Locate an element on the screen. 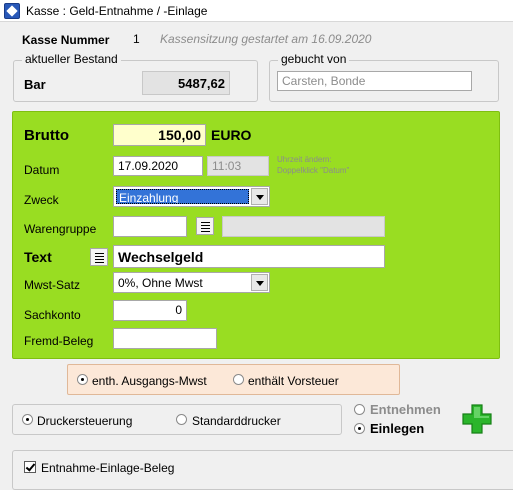  session-text: Kassensitzung gestartet am 16.09.2020 is located at coordinates (266, 39).